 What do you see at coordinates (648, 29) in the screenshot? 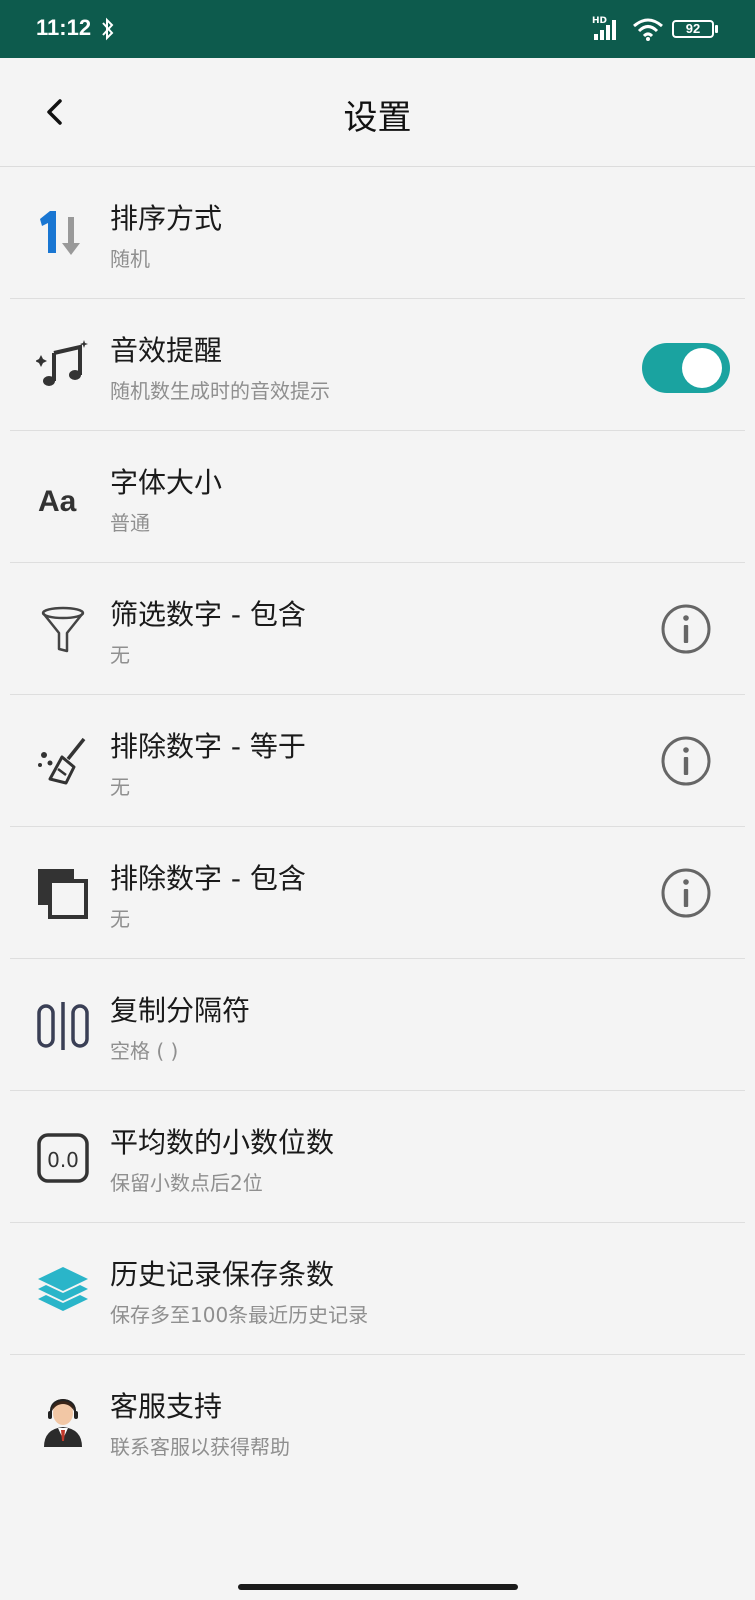
I see `wifi-icon` at bounding box center [648, 29].